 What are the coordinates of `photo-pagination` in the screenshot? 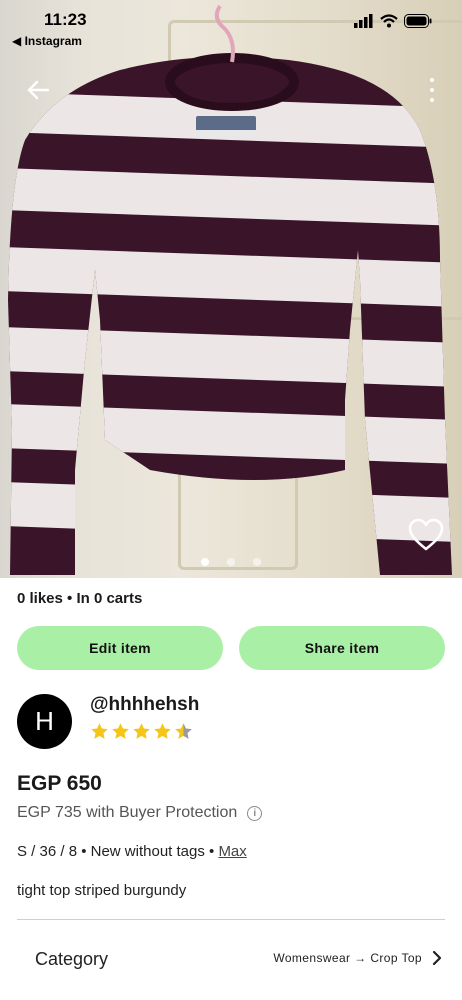 It's located at (231, 562).